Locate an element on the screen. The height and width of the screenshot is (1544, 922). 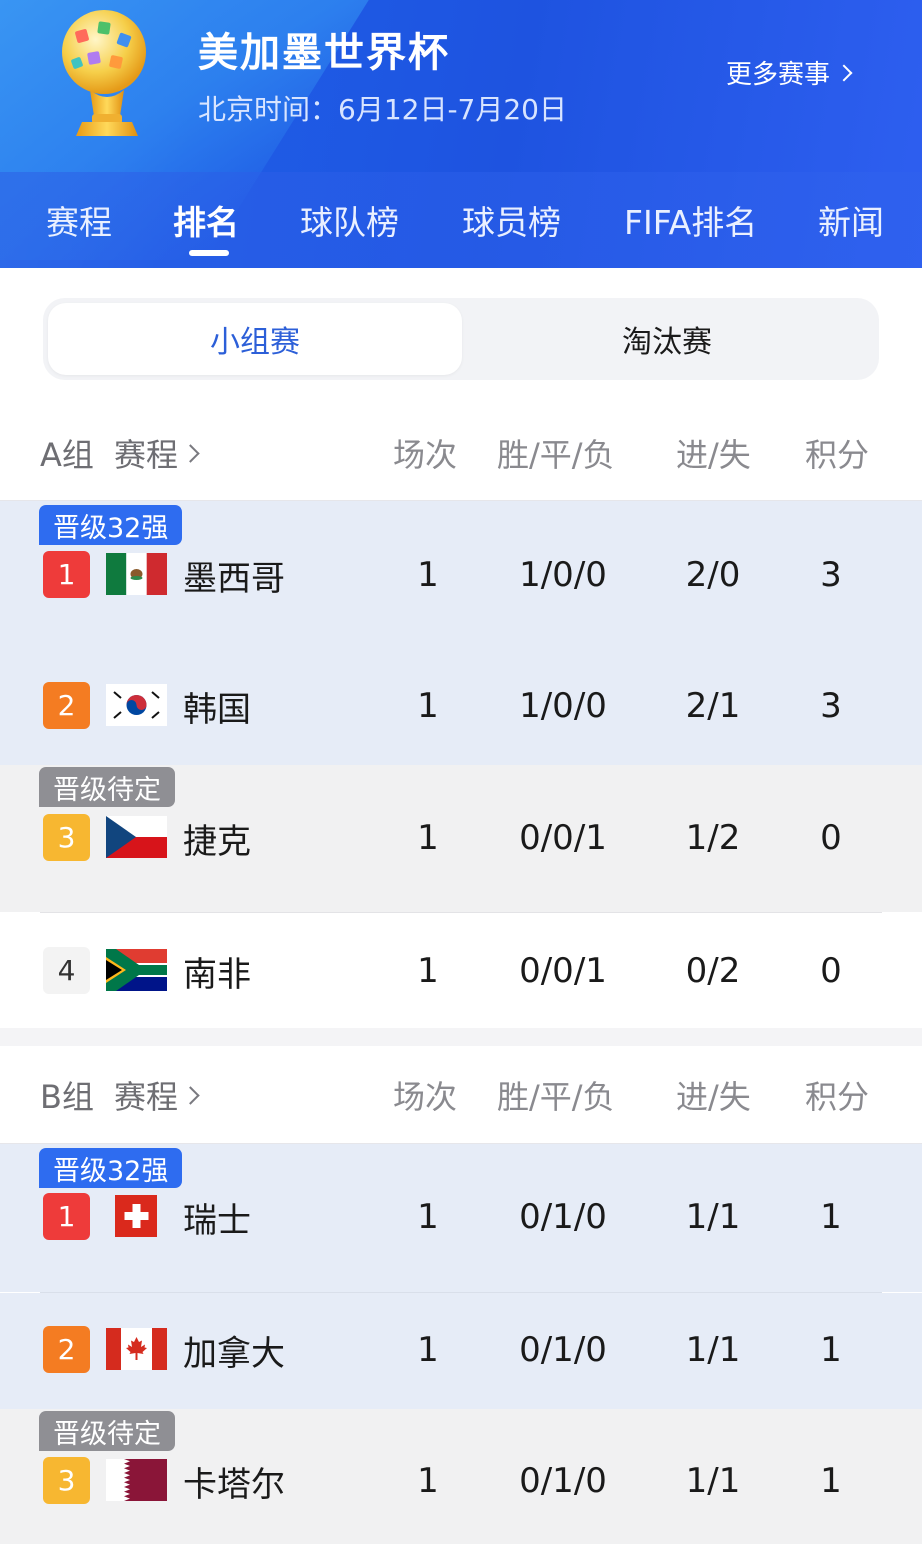
switzerland-flag-icon is located at coordinates (136, 1216).